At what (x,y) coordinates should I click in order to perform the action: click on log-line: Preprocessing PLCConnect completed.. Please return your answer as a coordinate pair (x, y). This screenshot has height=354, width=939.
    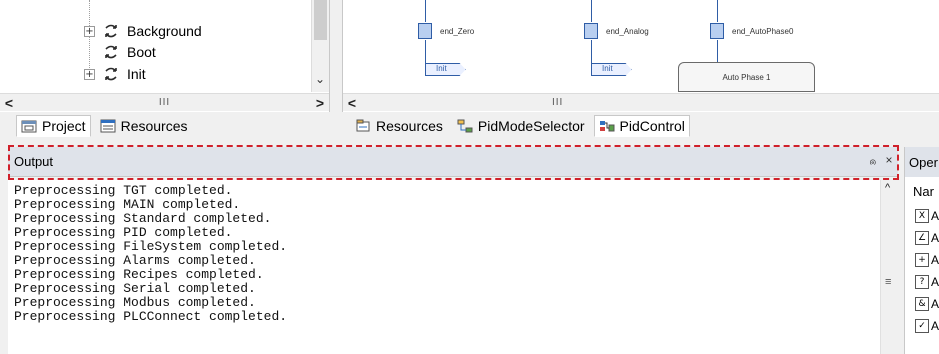
    Looking at the image, I should click on (151, 316).